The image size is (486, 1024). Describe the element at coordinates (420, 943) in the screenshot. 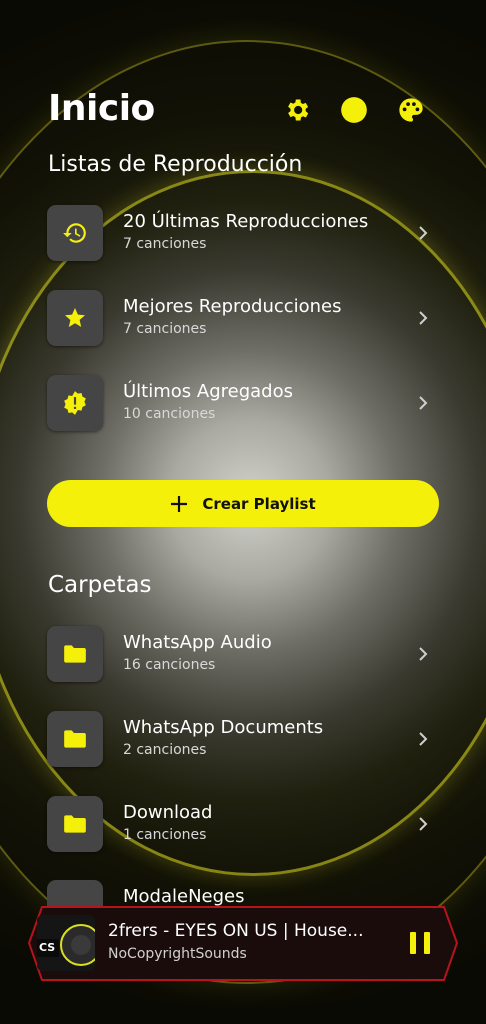

I see `pause-button` at that location.